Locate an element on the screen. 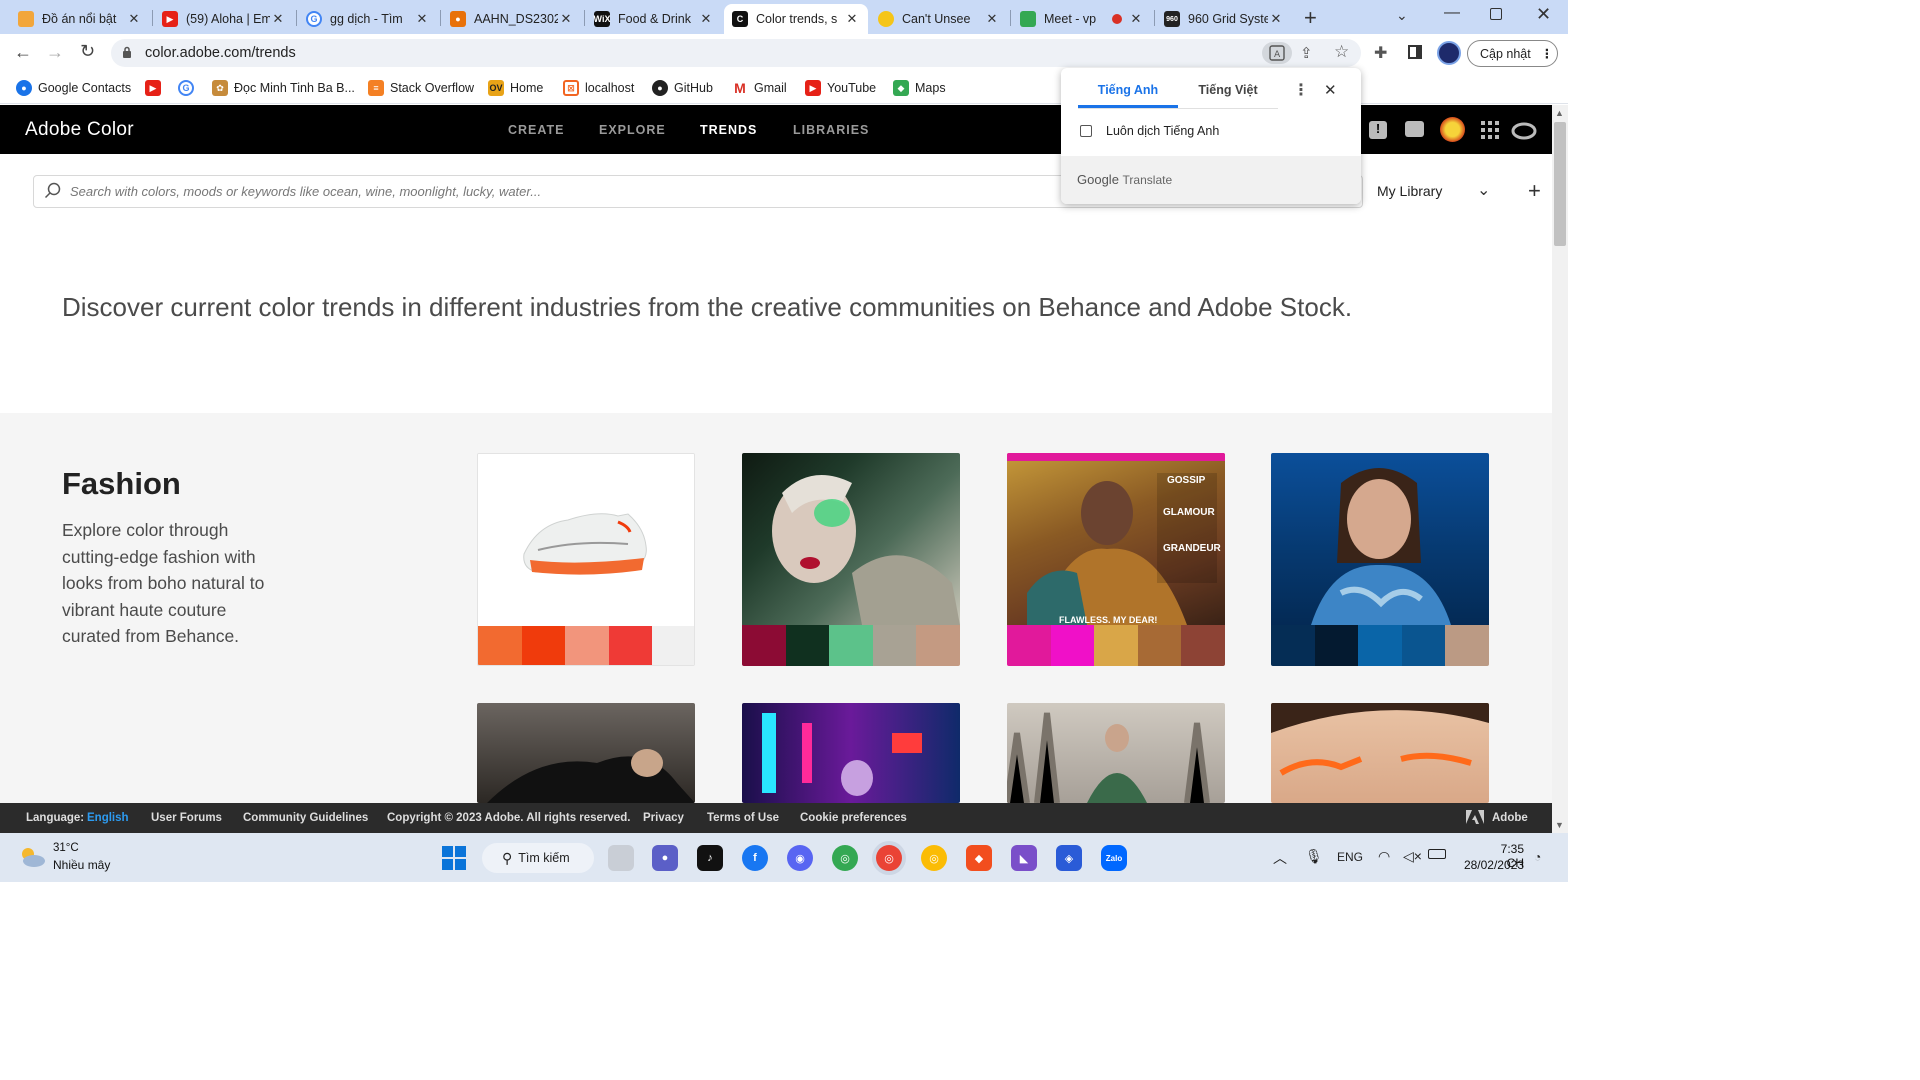  more-options-icon: ⋮ is located at coordinates (1301, 90).